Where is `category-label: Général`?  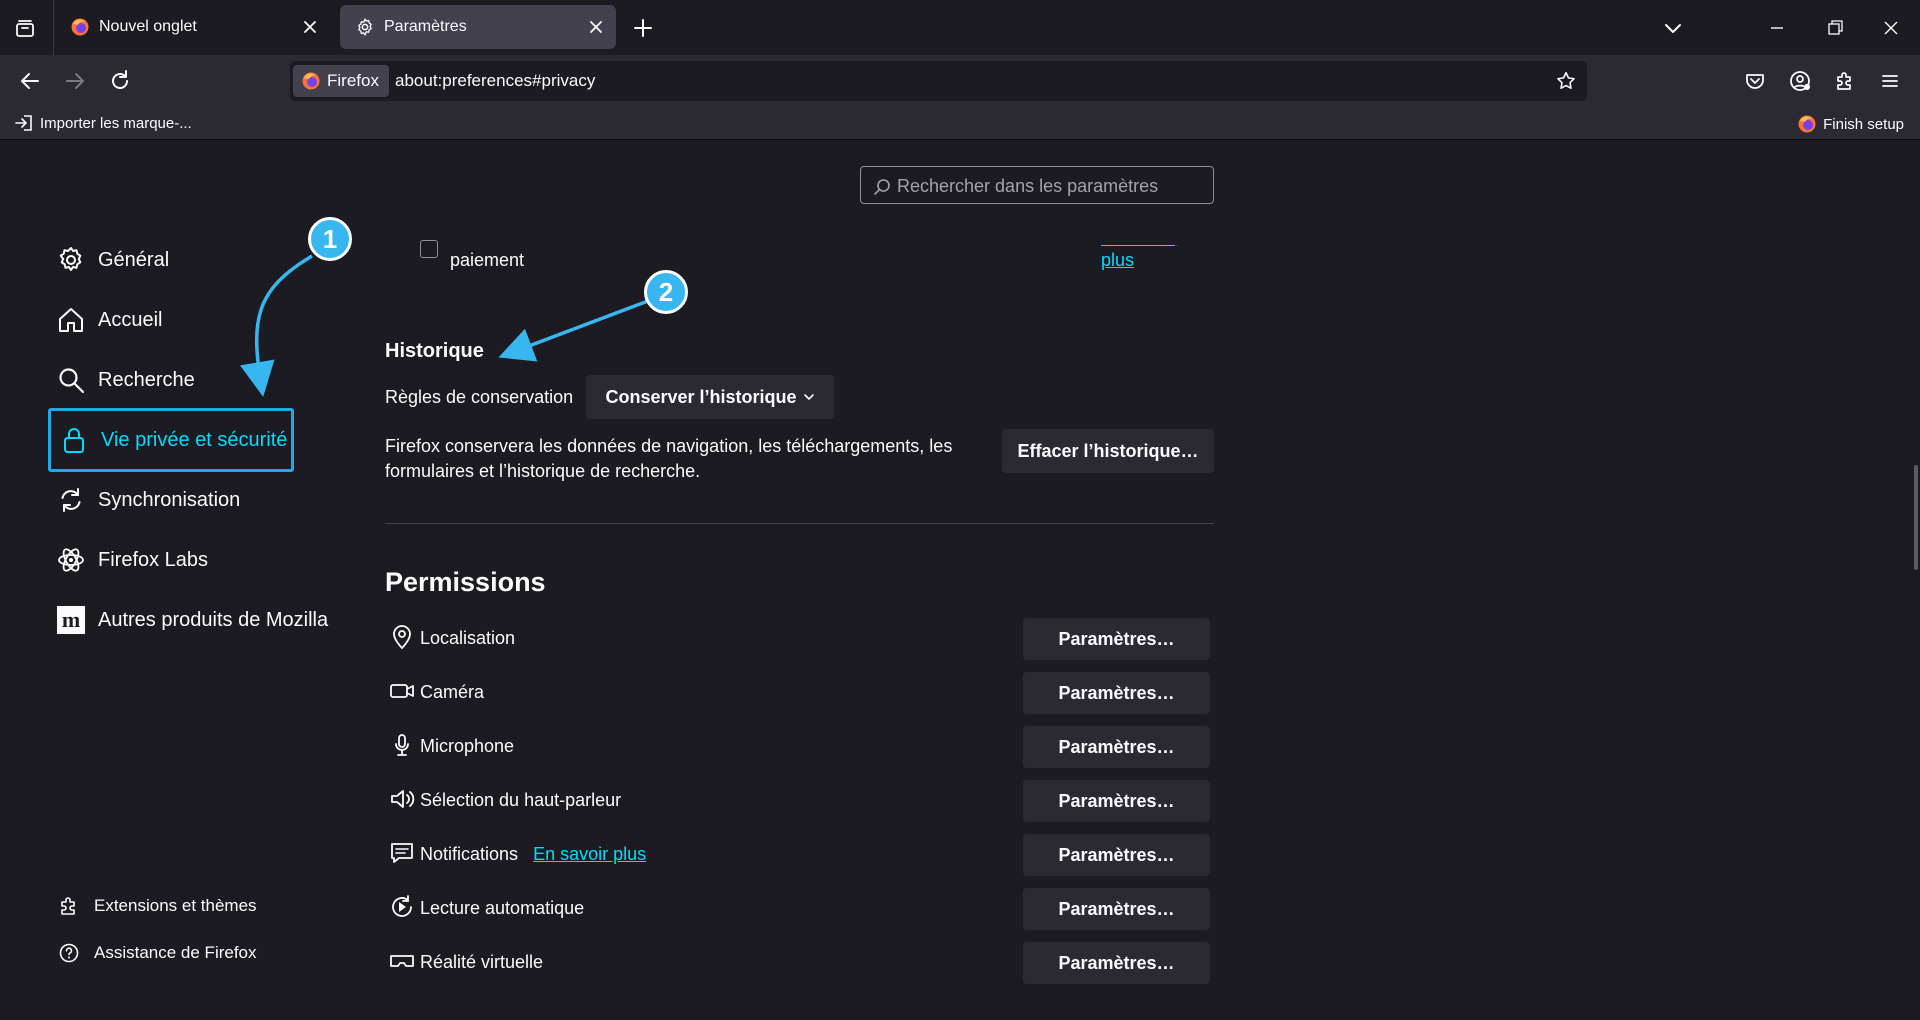
category-label: Général is located at coordinates (134, 259).